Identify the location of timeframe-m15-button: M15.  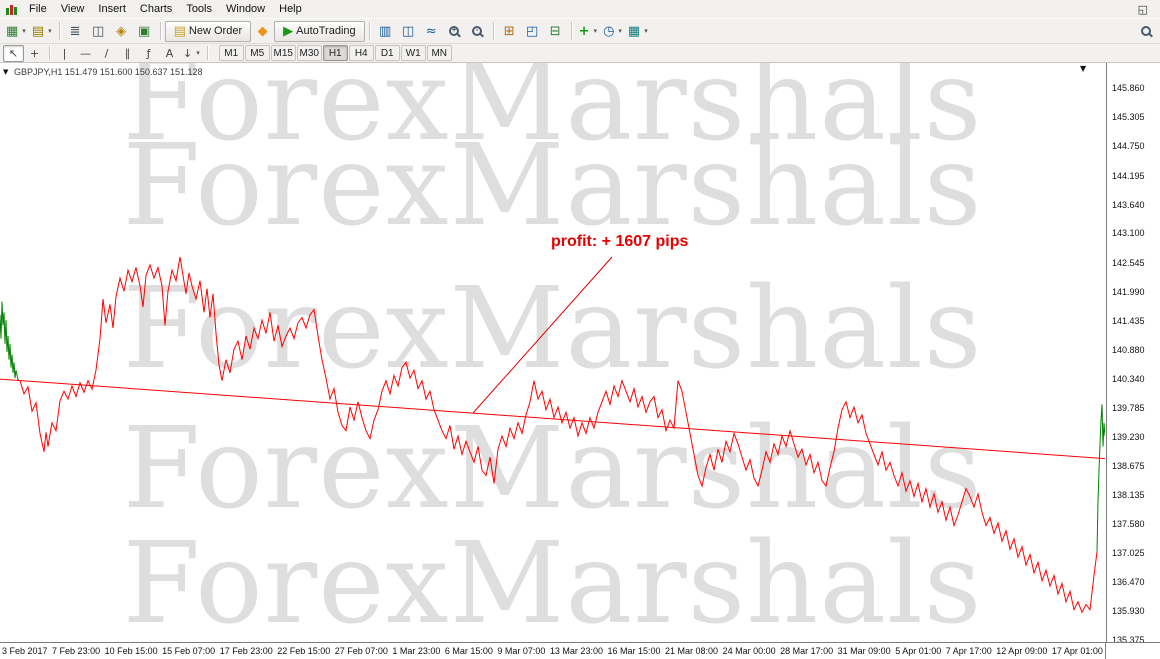
(283, 53).